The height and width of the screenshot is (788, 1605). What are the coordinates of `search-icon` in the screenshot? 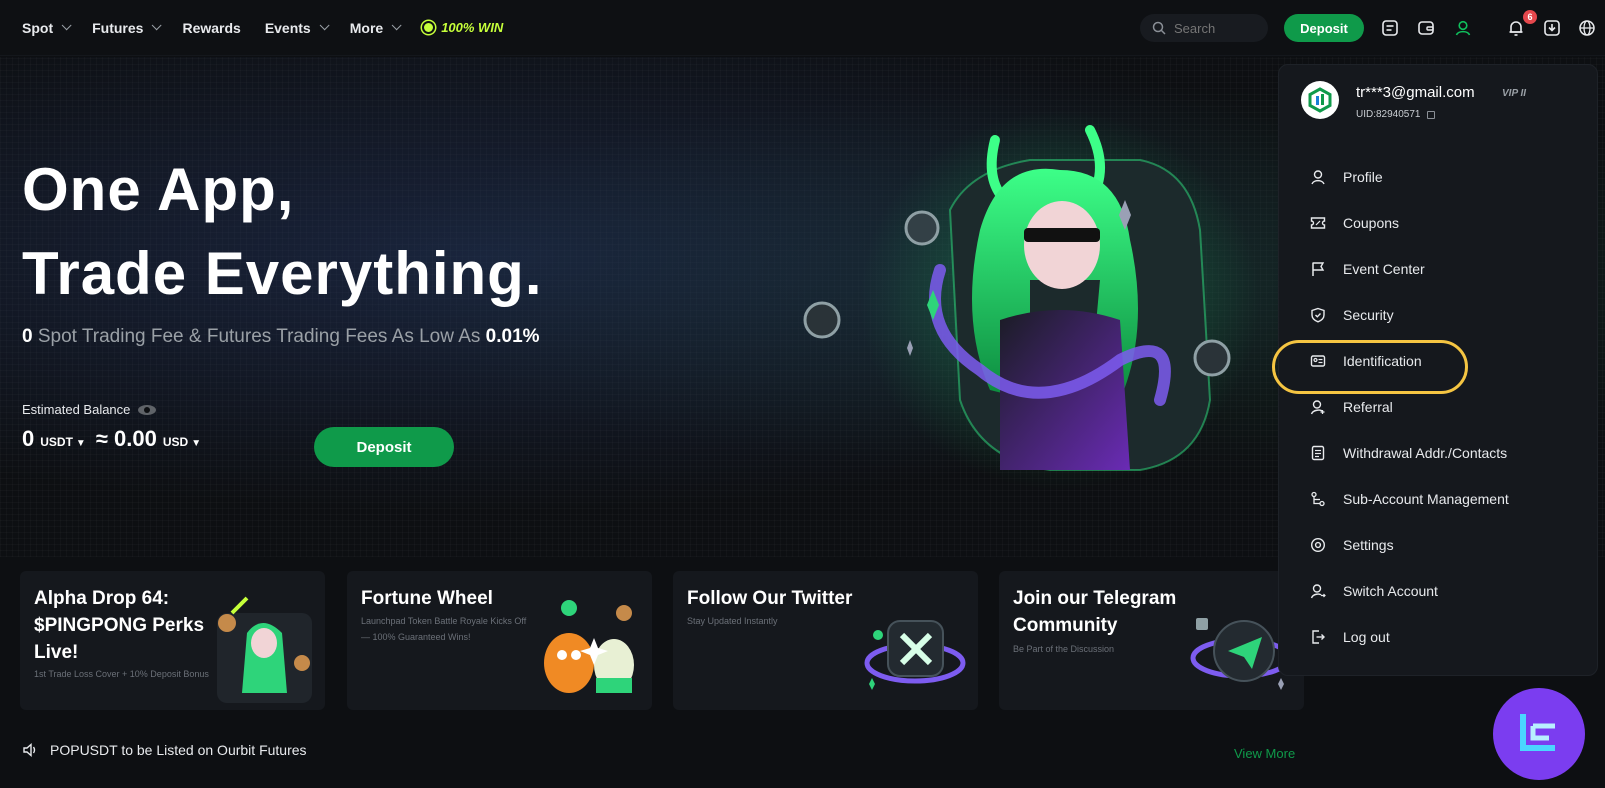 It's located at (1159, 28).